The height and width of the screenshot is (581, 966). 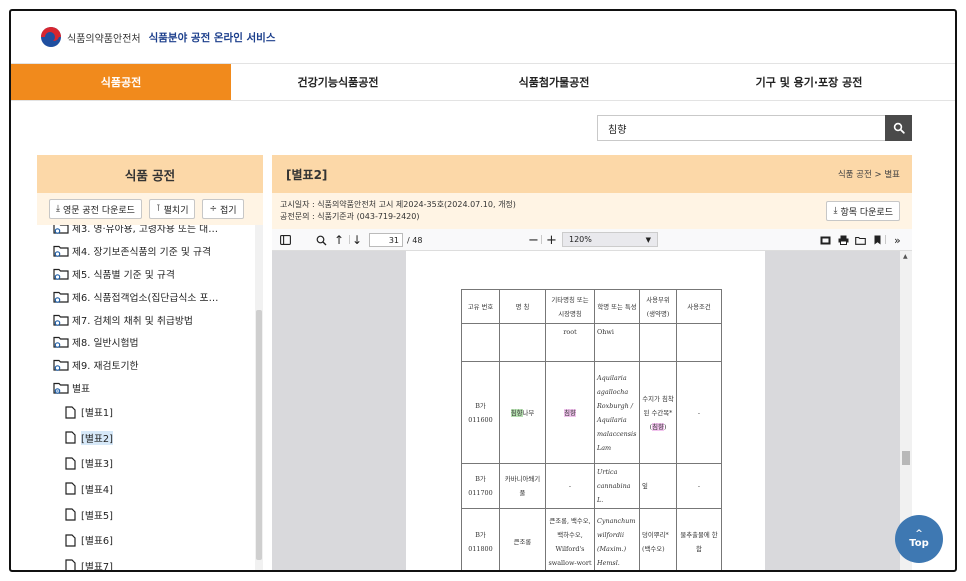 What do you see at coordinates (146, 489) in the screenshot?
I see `tree-item: [별표4]` at bounding box center [146, 489].